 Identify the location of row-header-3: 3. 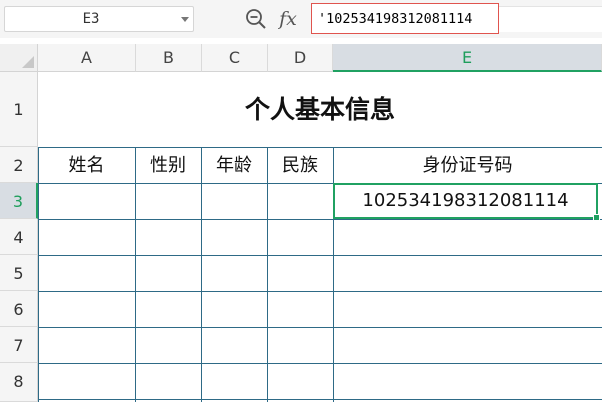
(19, 201).